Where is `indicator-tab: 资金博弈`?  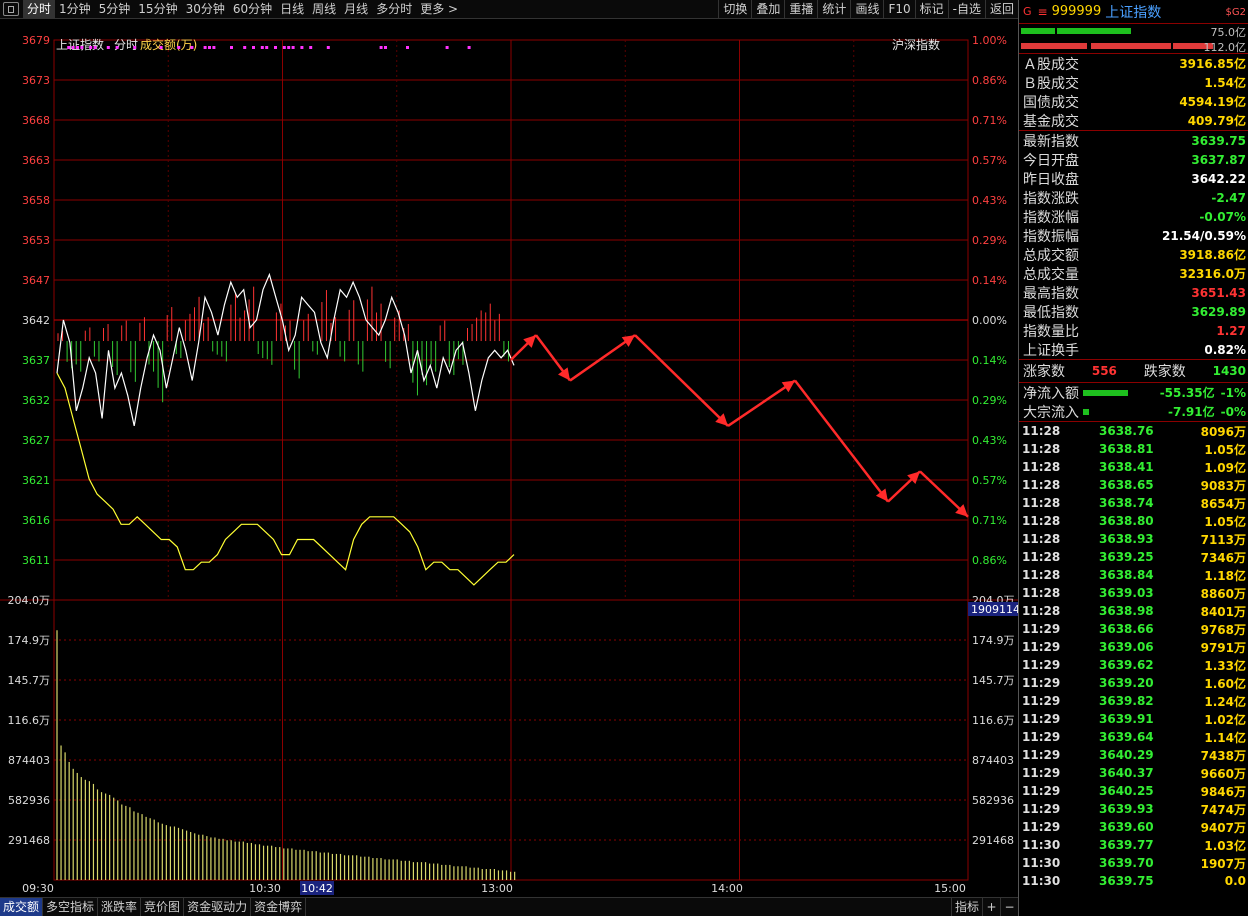
indicator-tab: 资金博弈 is located at coordinates (279, 907).